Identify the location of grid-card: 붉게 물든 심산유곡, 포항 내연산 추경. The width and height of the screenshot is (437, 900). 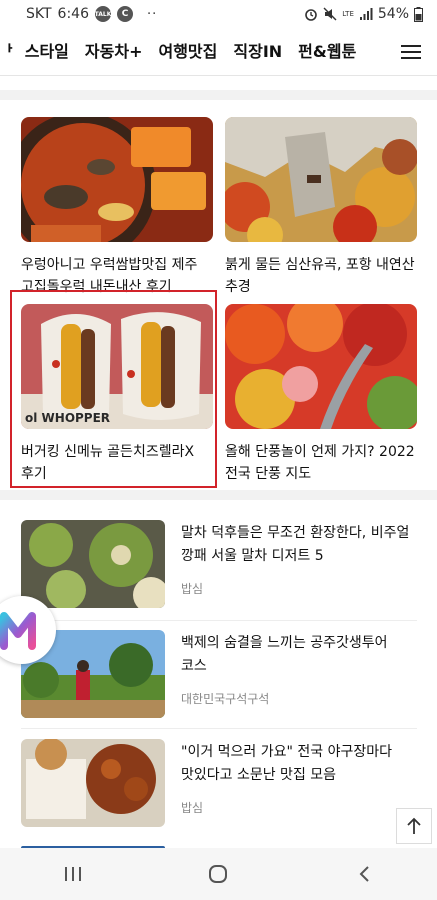
(322, 207).